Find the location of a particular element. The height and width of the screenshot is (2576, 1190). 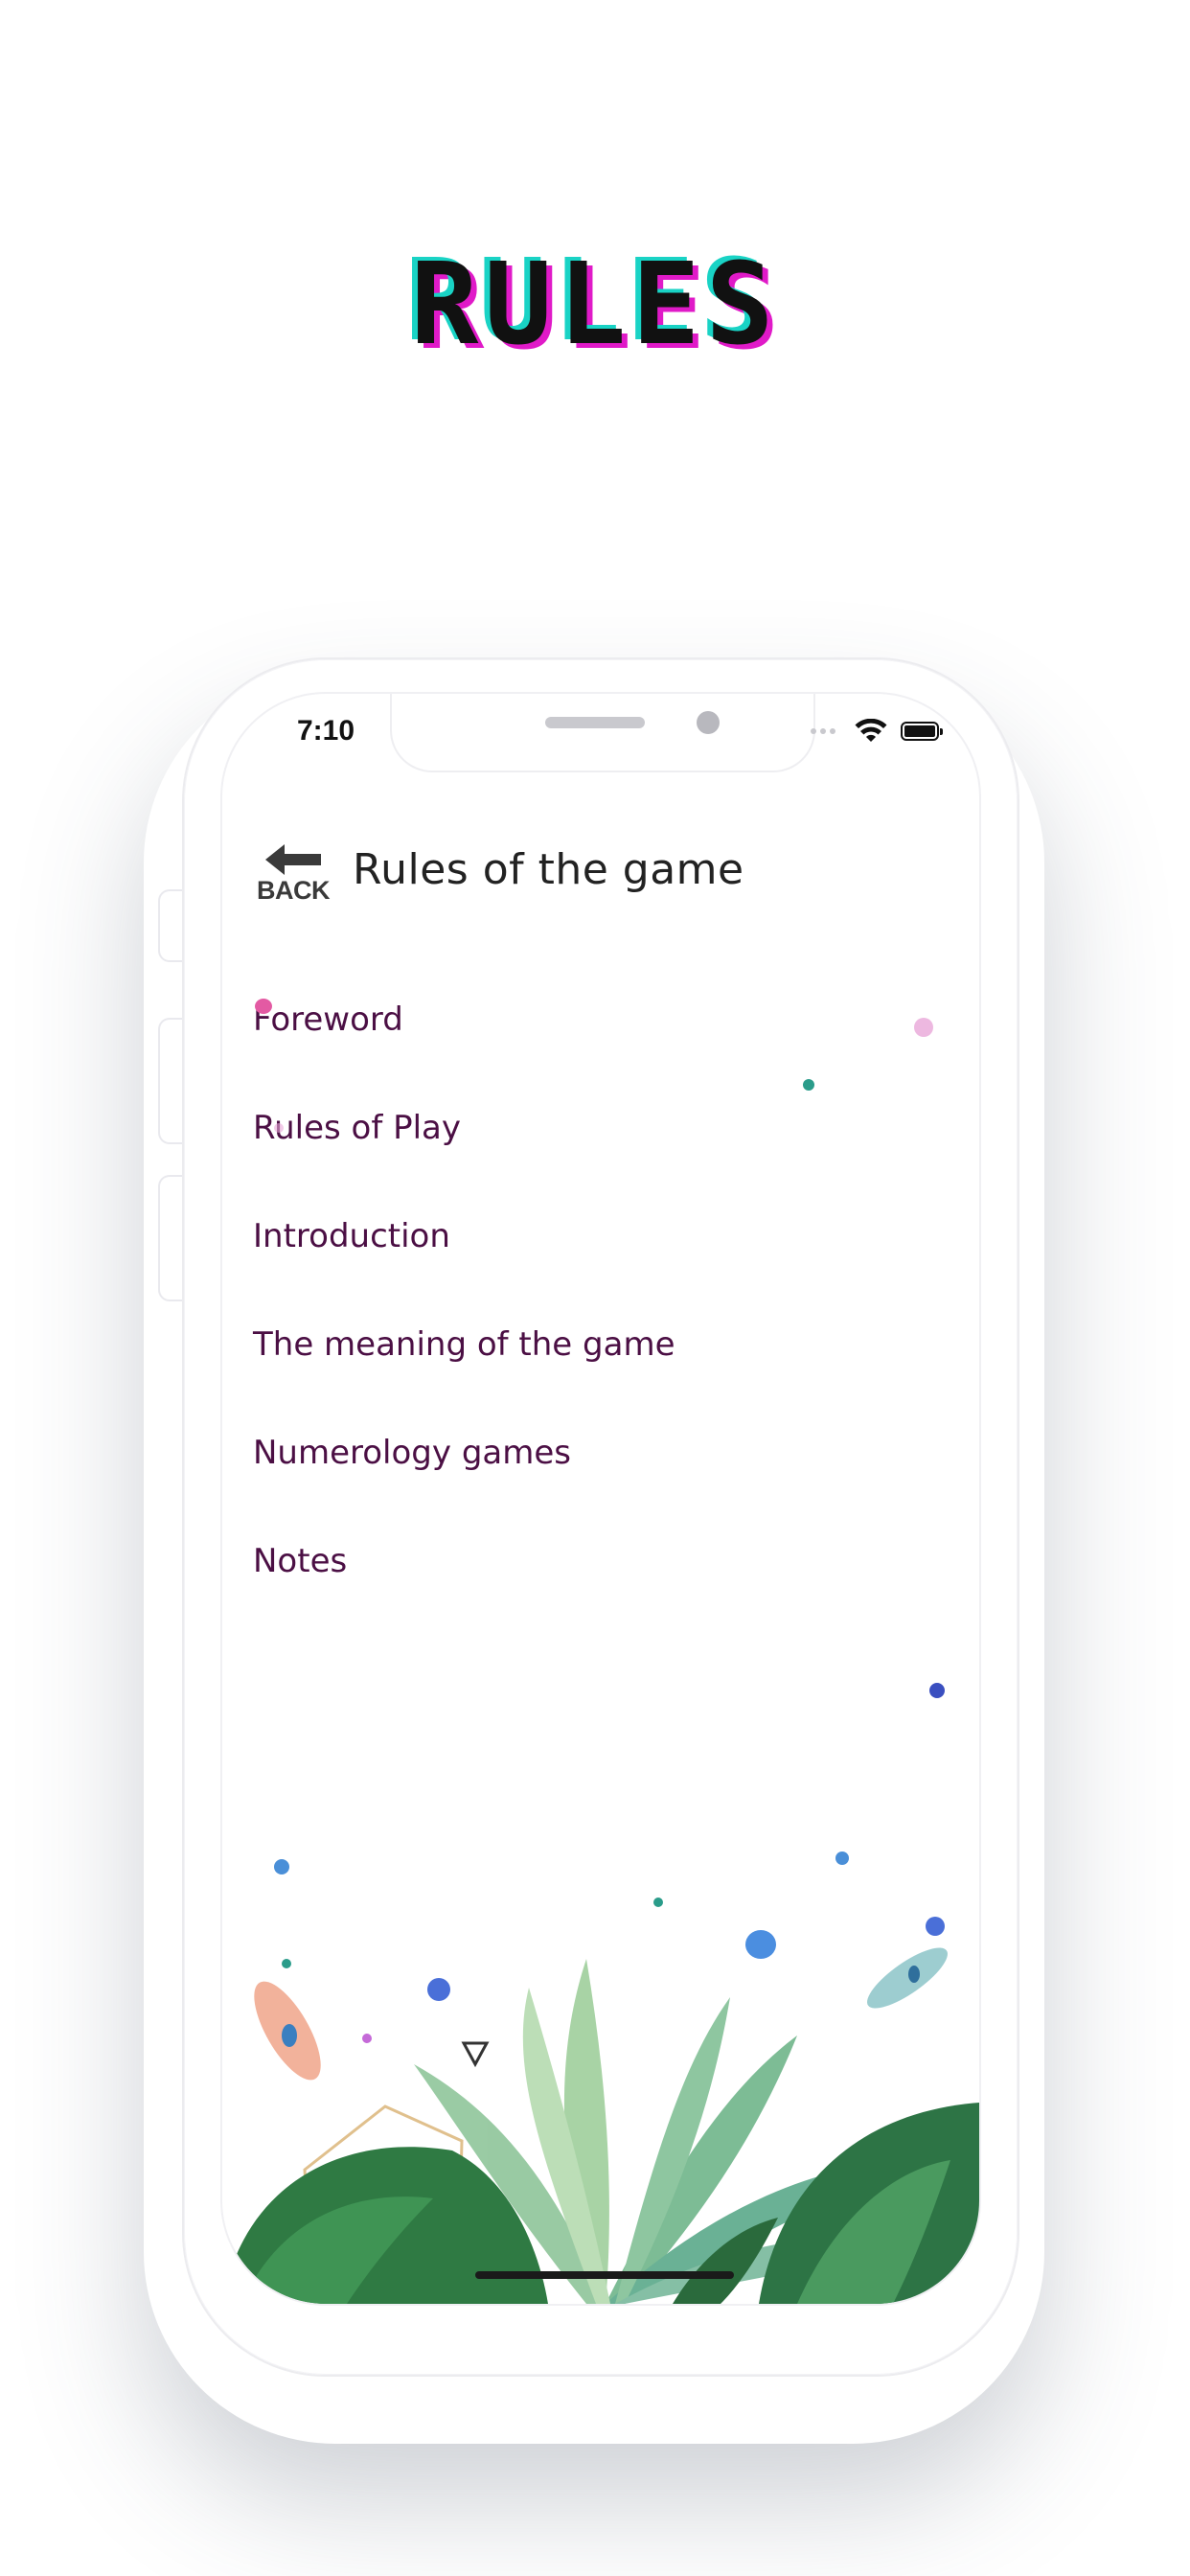

status-time: 7:10 is located at coordinates (326, 731).